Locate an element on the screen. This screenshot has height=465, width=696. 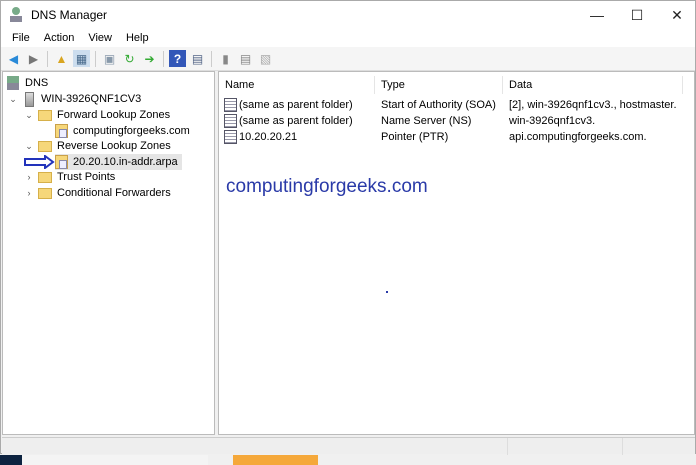
record-data: api.computingforgeeks.com. is located at coordinates (578, 137).